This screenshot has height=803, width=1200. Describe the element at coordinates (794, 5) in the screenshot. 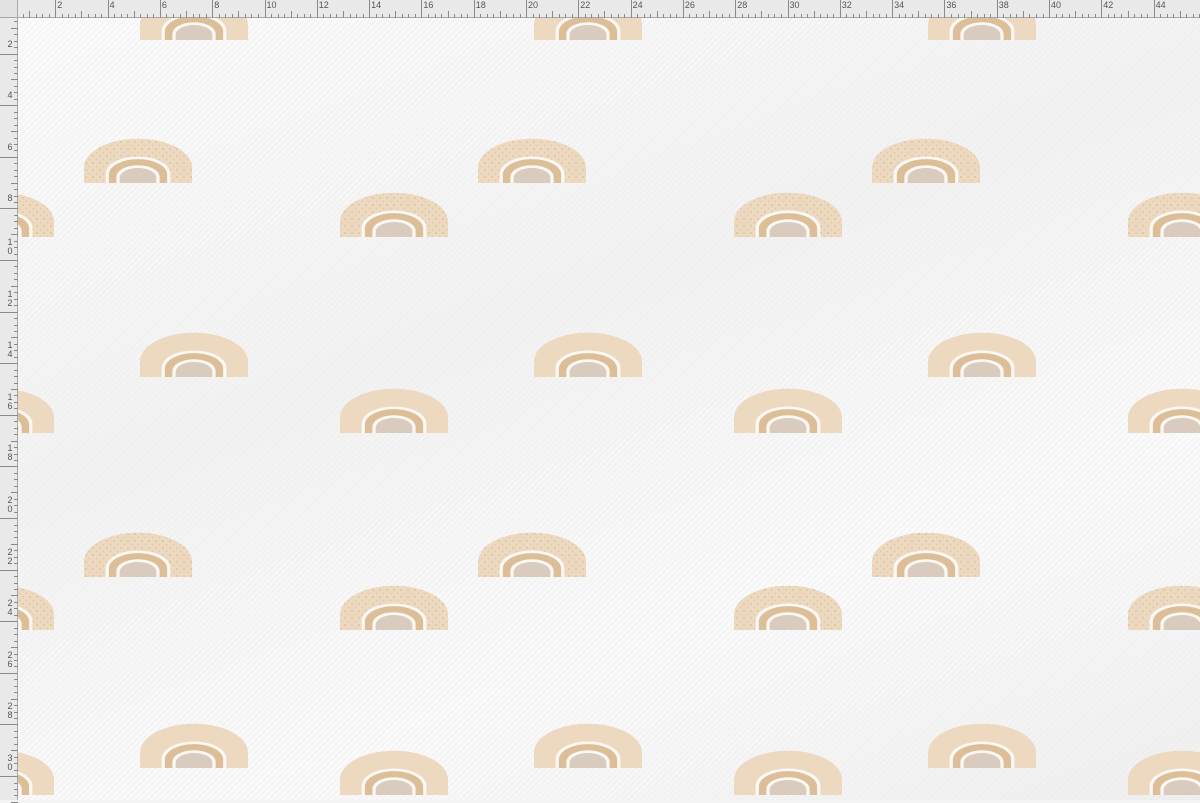

I see `ruler-label: 30` at that location.